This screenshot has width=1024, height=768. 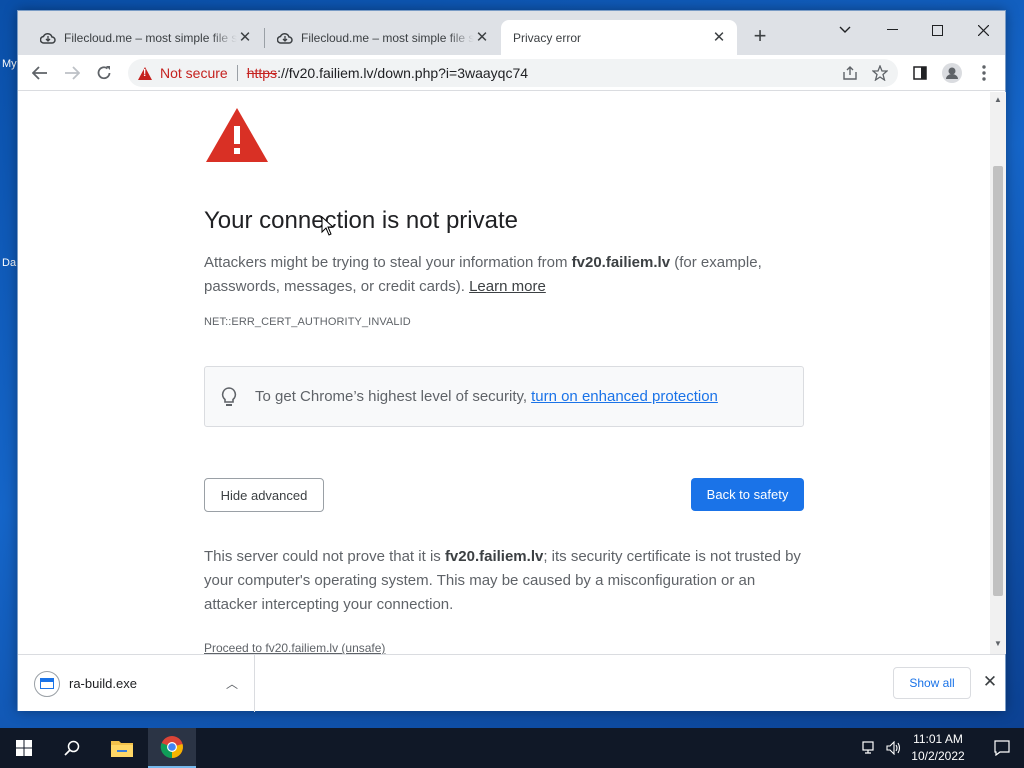 I want to click on show-all-downloads-button: Show all, so click(x=932, y=683).